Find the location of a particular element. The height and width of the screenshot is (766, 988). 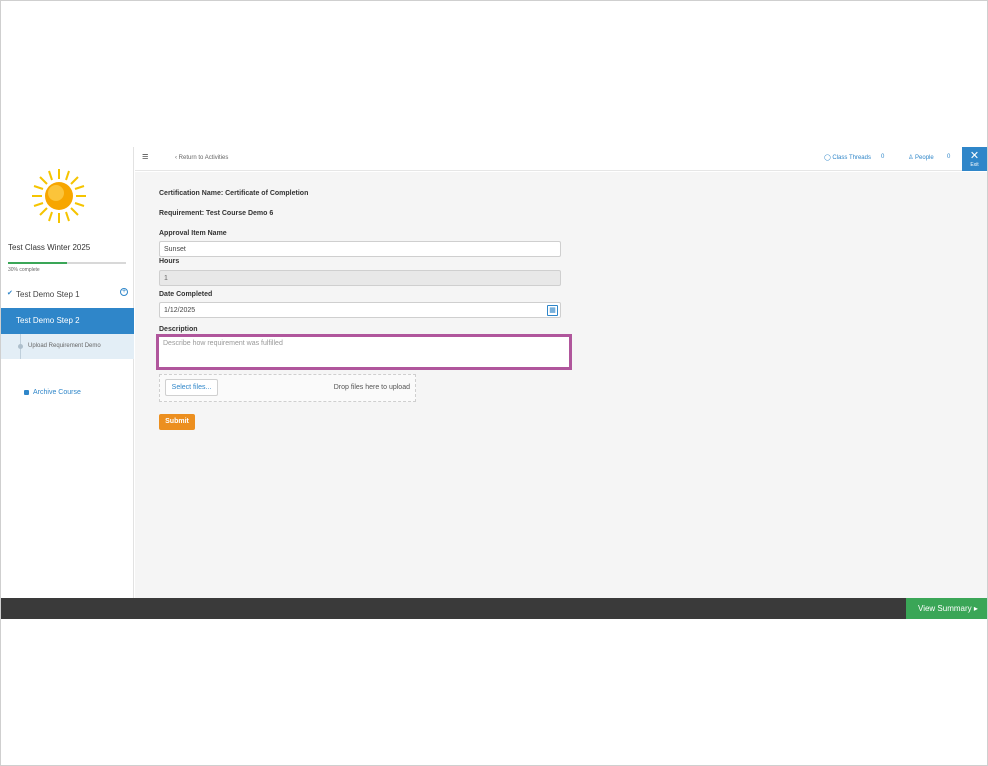

view-summary-button: View Summary ▸ is located at coordinates (946, 608).